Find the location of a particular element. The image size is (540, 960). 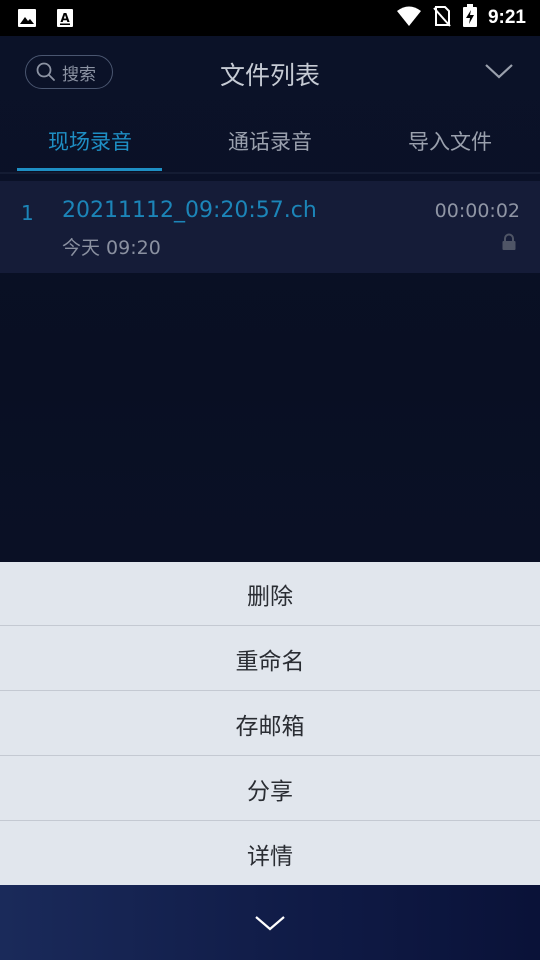

share-button: 分享 is located at coordinates (270, 789).